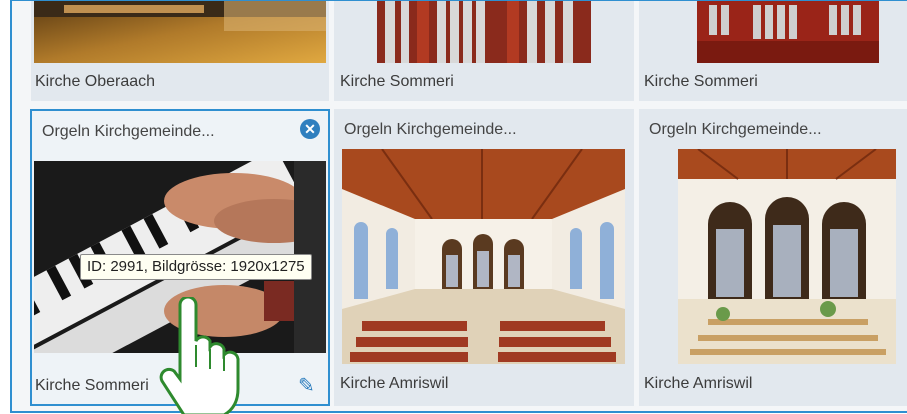 Image resolution: width=907 pixels, height=414 pixels. I want to click on pencil-icon: ✎, so click(306, 385).